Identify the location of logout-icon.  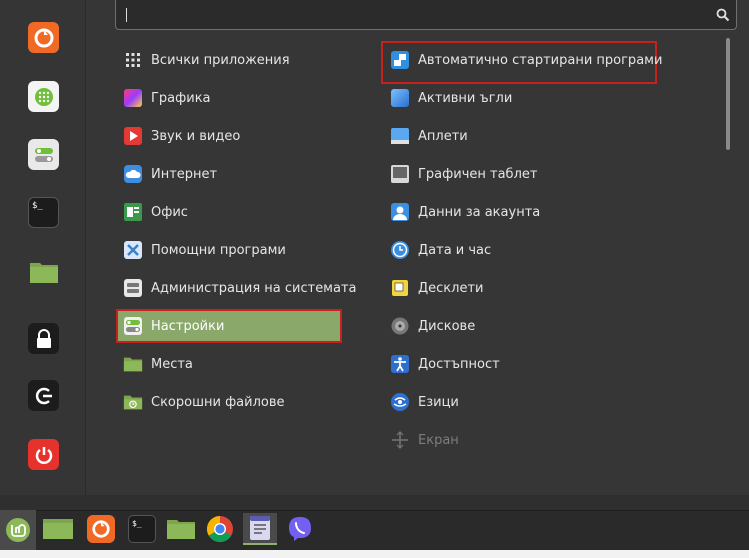
(43, 395).